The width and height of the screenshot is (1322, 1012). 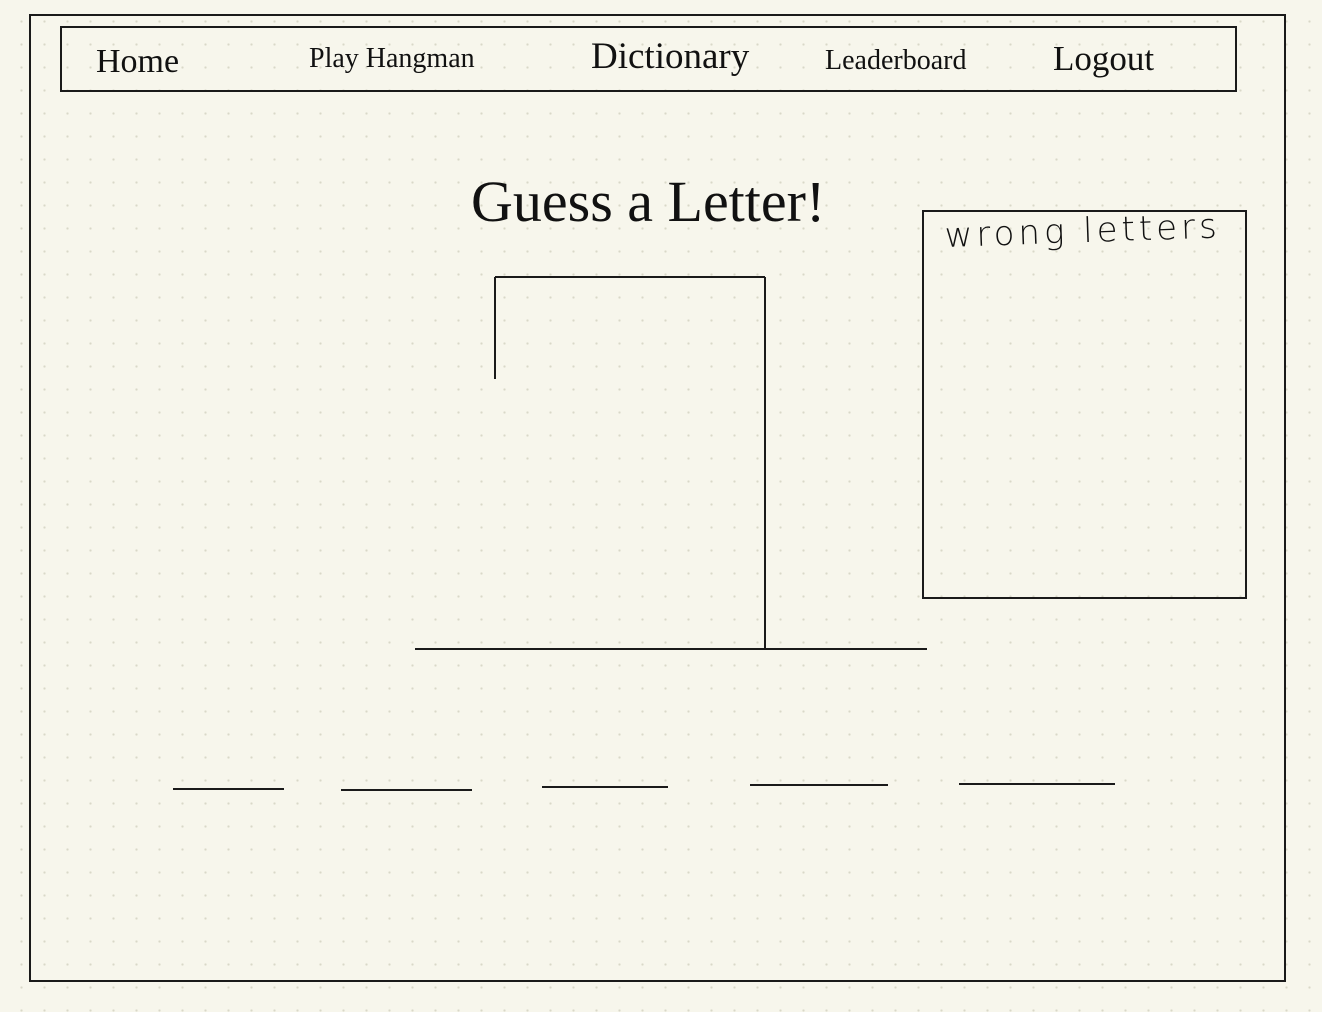 I want to click on nav-home-link: Home, so click(x=137, y=62).